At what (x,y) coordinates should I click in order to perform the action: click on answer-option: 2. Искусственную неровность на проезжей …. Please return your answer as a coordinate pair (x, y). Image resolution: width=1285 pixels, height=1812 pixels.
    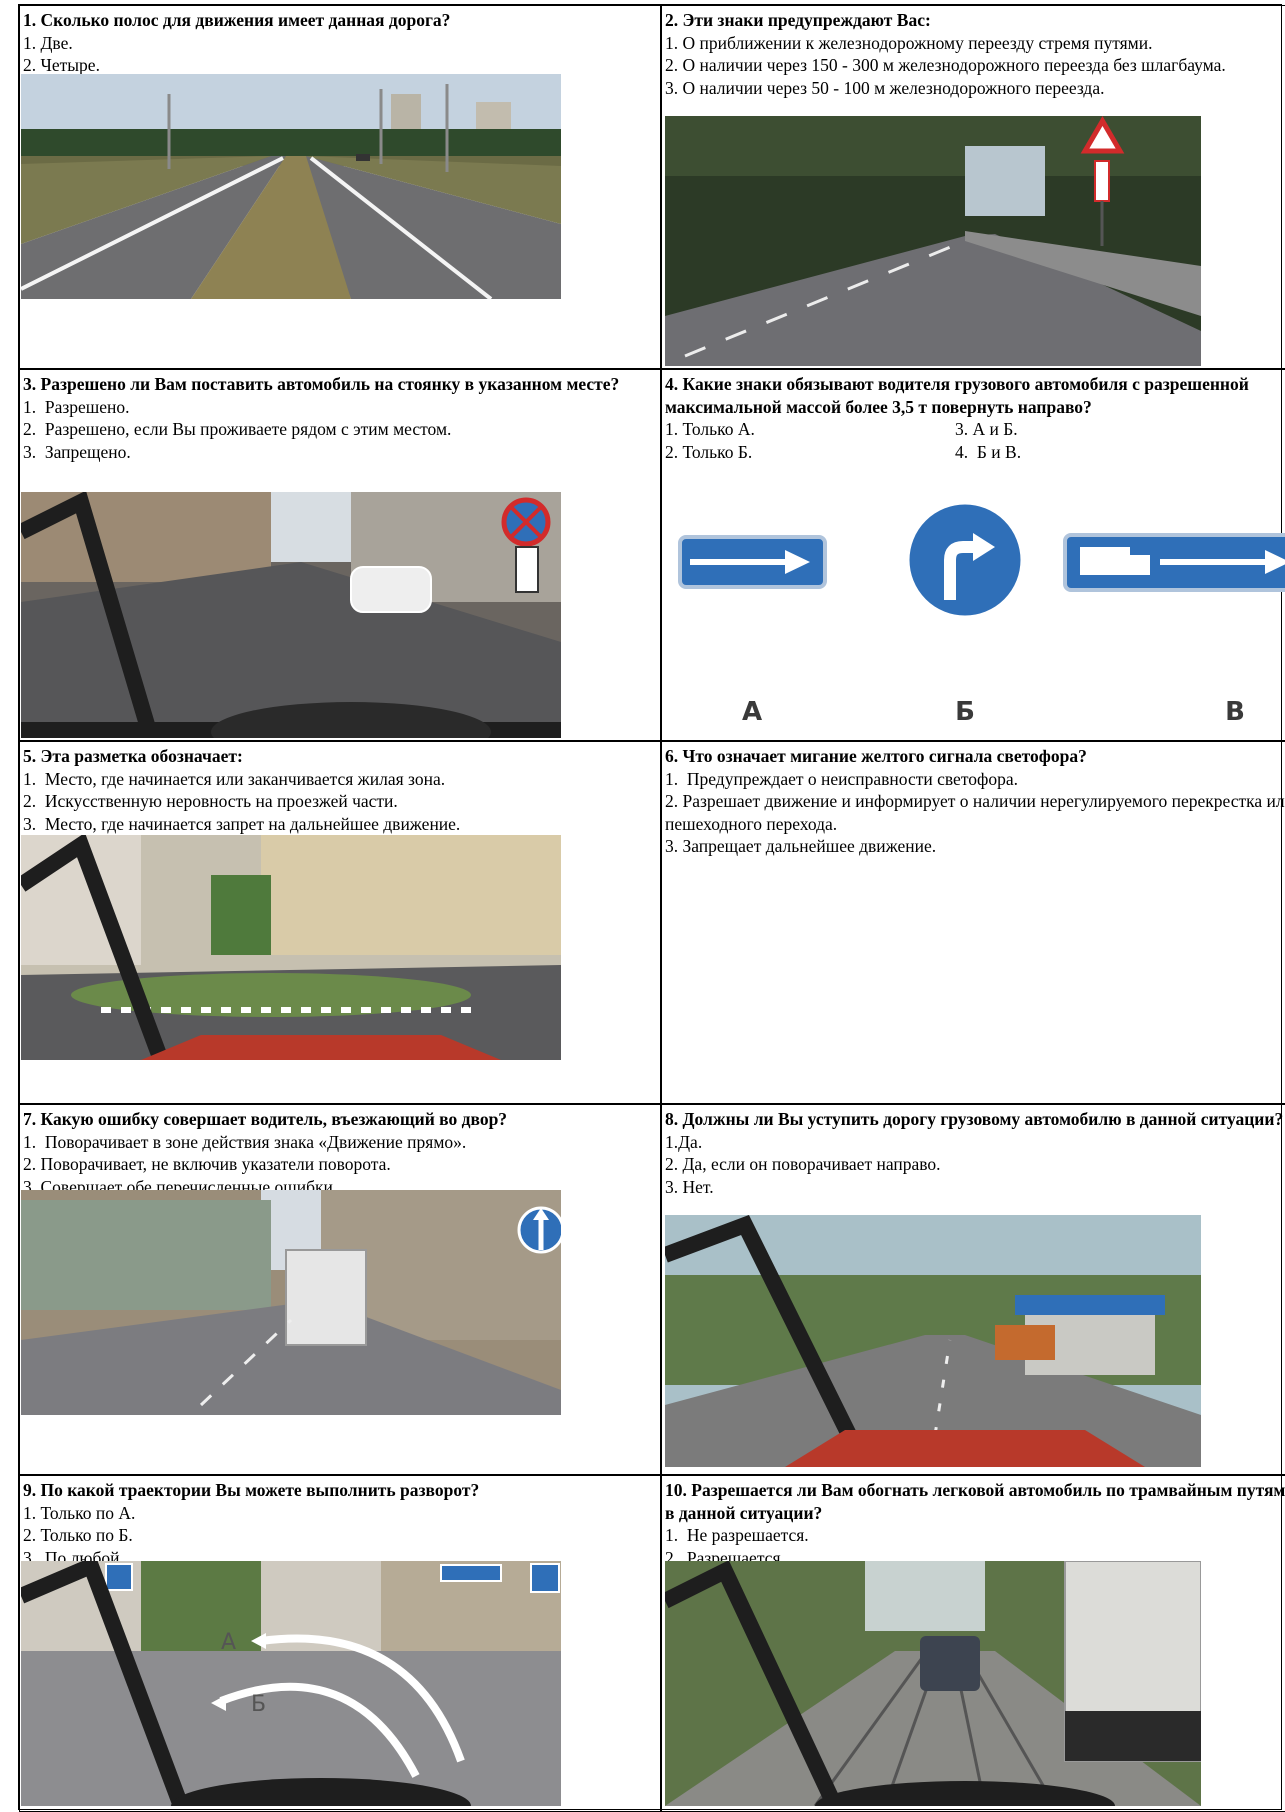
    Looking at the image, I should click on (339, 801).